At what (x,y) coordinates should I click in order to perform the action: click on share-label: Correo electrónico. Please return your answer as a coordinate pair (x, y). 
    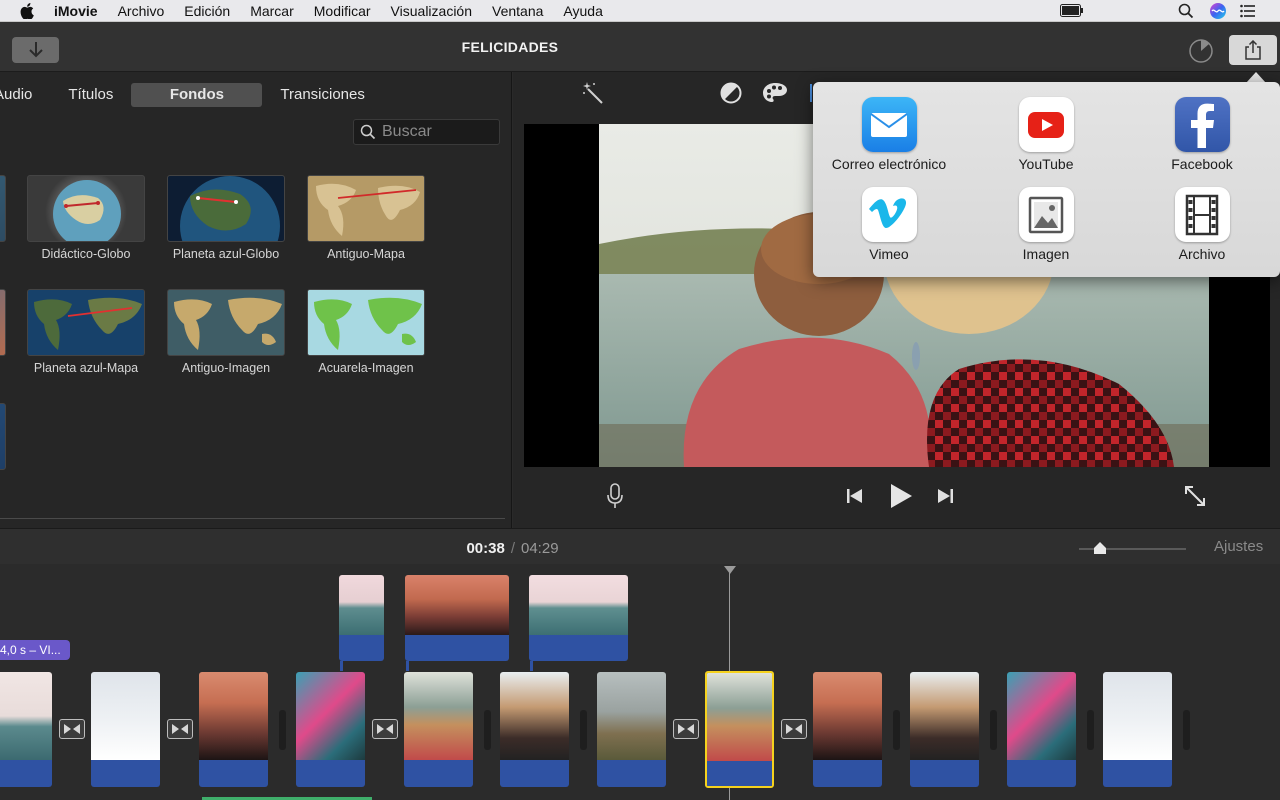
    Looking at the image, I should click on (889, 164).